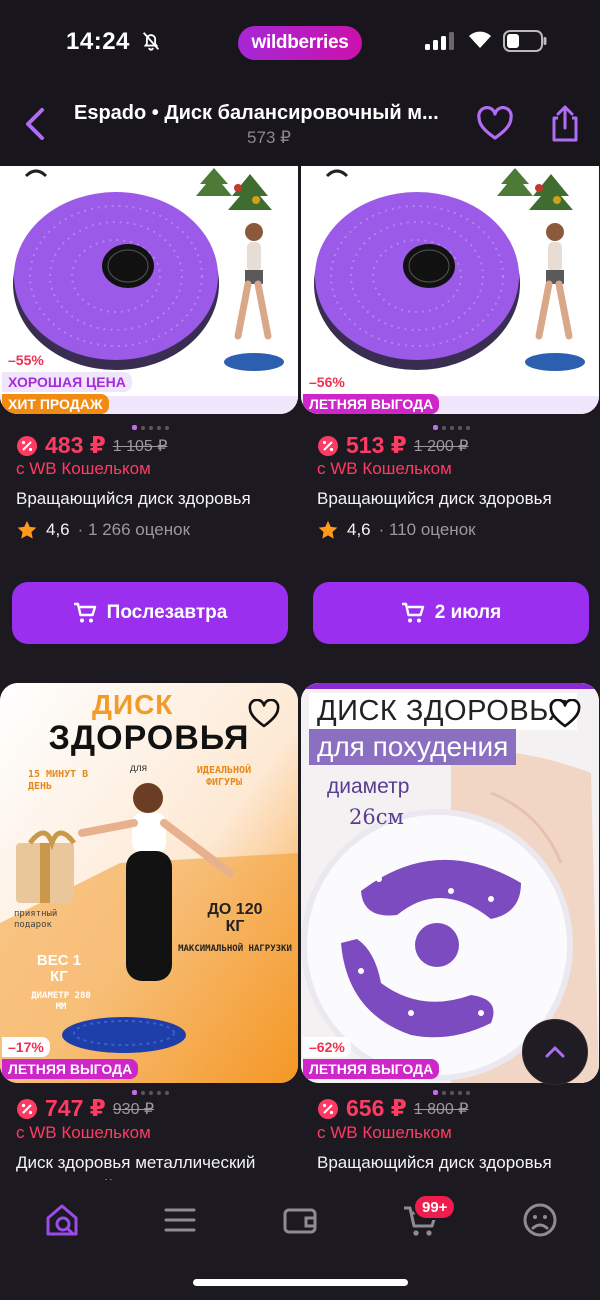 This screenshot has width=600, height=1300. I want to click on heart-icon, so click(495, 124).